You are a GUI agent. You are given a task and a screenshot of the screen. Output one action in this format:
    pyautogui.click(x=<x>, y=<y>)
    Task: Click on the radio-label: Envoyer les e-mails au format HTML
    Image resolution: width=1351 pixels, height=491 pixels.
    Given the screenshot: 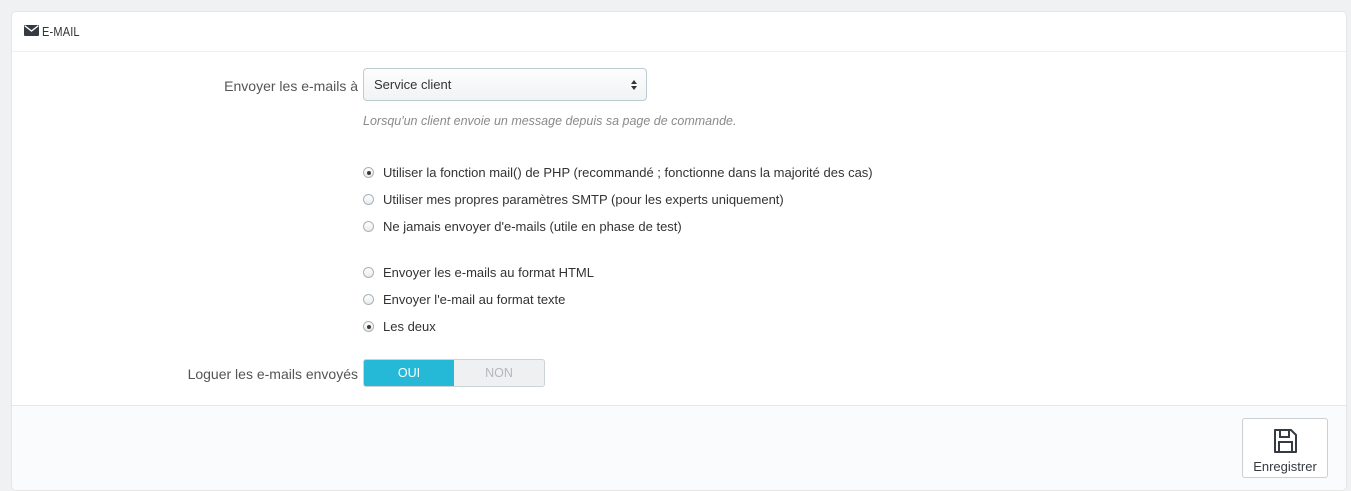 What is the action you would take?
    pyautogui.click(x=488, y=272)
    